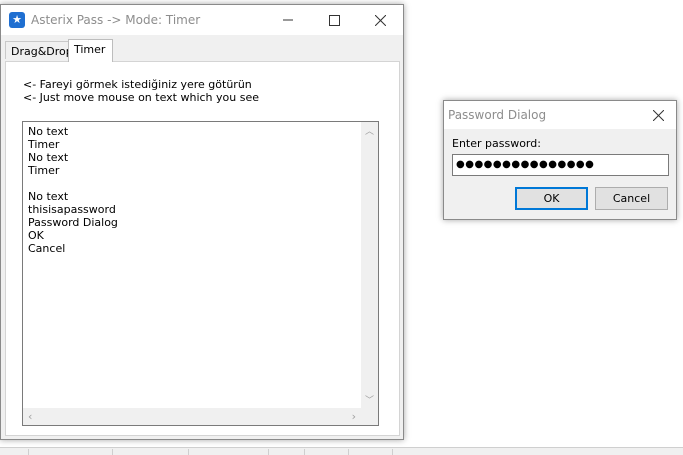  What do you see at coordinates (560, 115) in the screenshot?
I see `dialog-title-bar: Password Dialog` at bounding box center [560, 115].